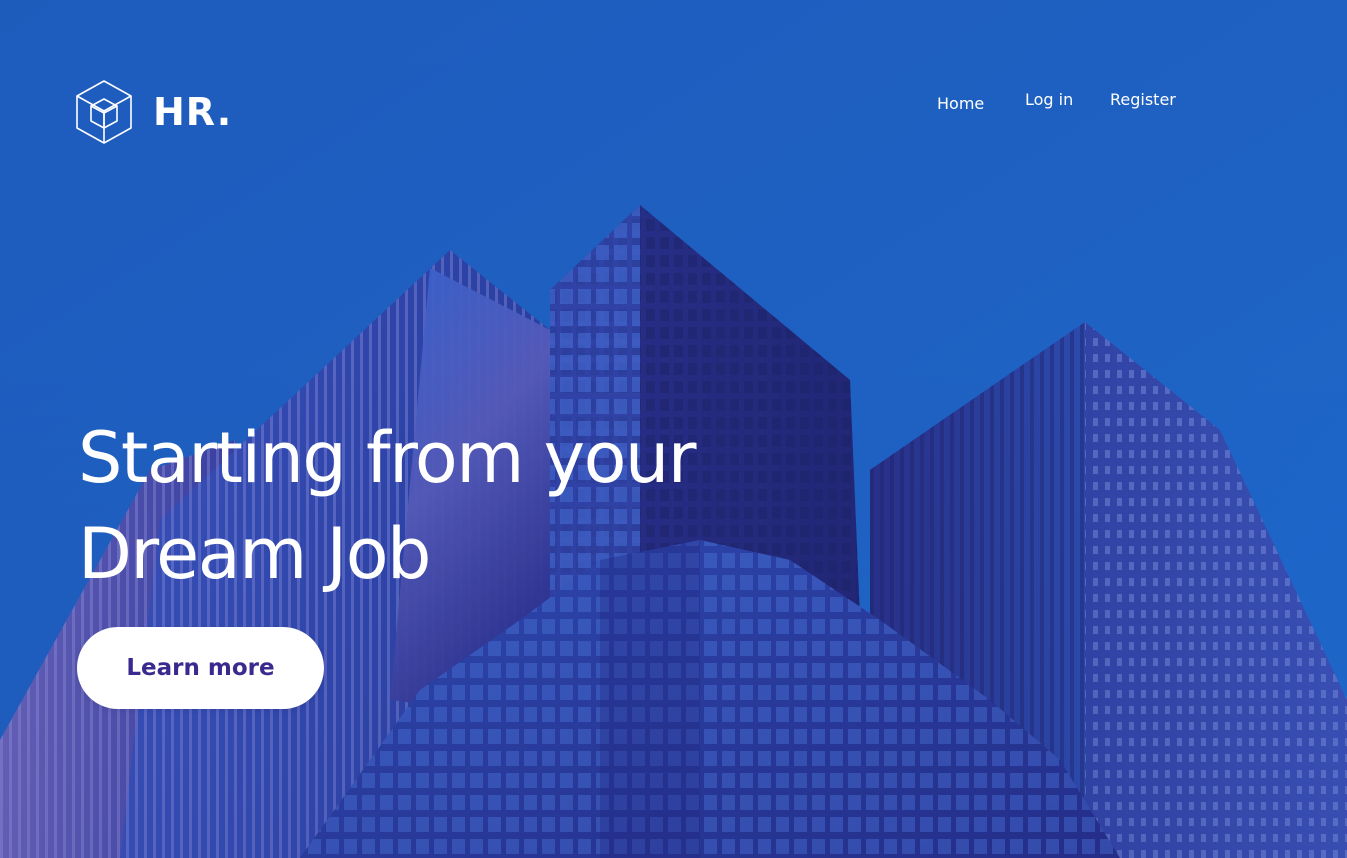  I want to click on nav-link-home: Home, so click(960, 103).